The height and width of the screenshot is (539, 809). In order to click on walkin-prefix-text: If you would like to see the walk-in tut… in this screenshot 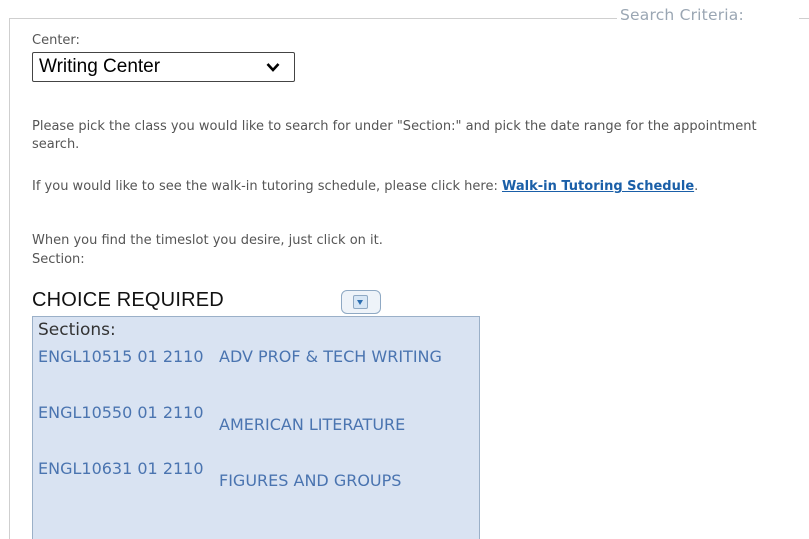, I will do `click(267, 186)`.